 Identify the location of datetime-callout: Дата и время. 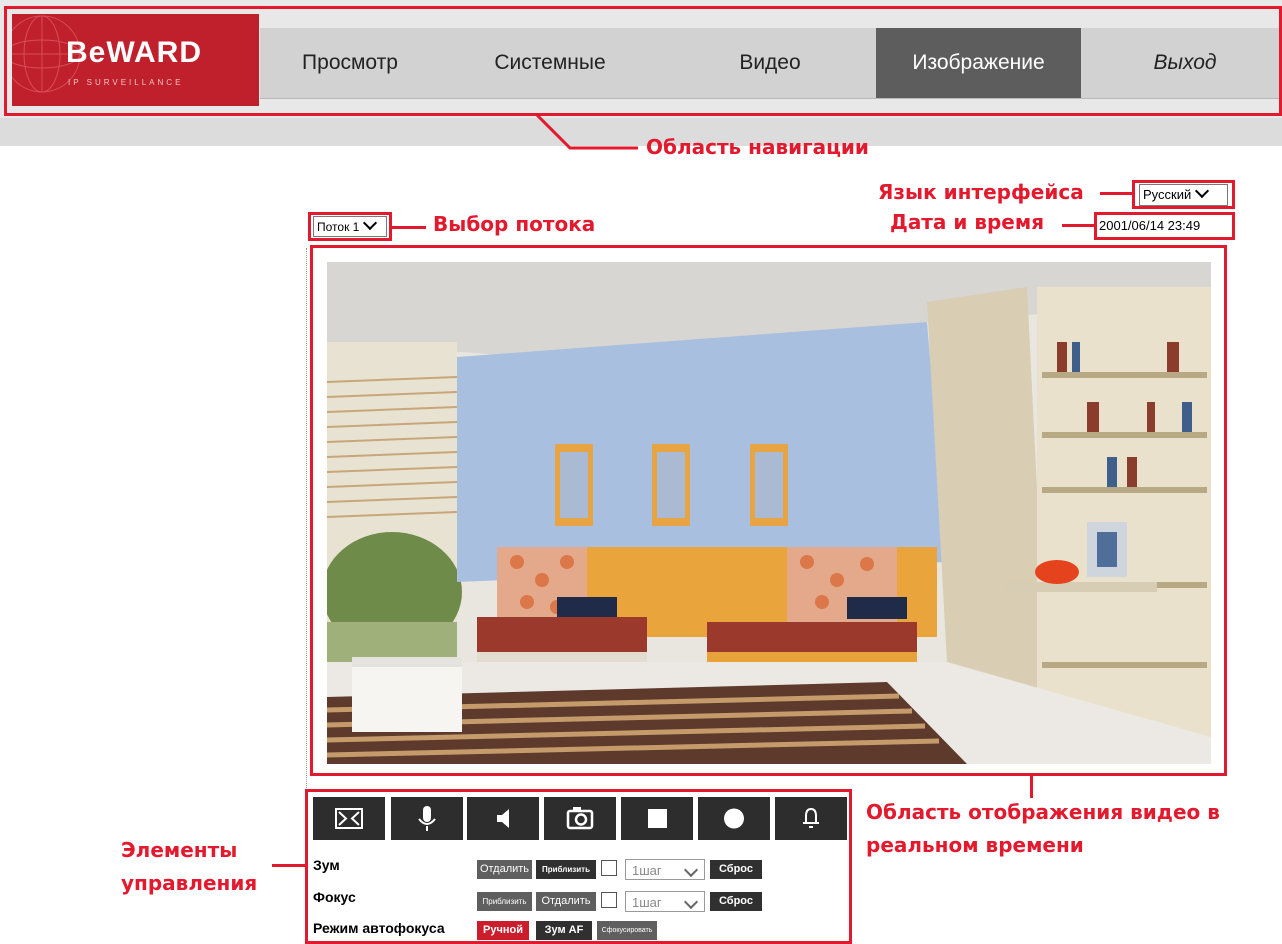
(967, 222).